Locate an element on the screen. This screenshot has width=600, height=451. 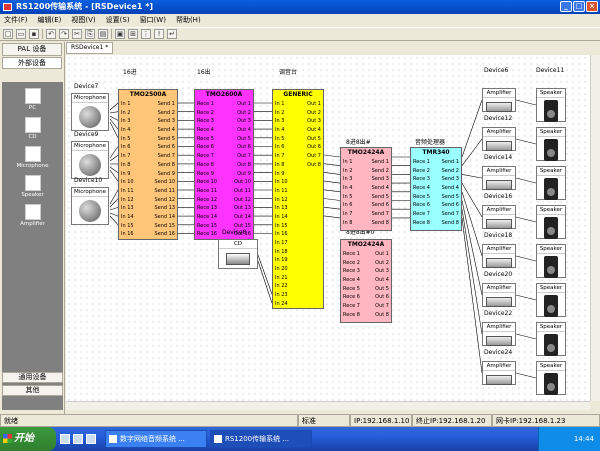
input-port: In 12 is located at coordinates (281, 200).